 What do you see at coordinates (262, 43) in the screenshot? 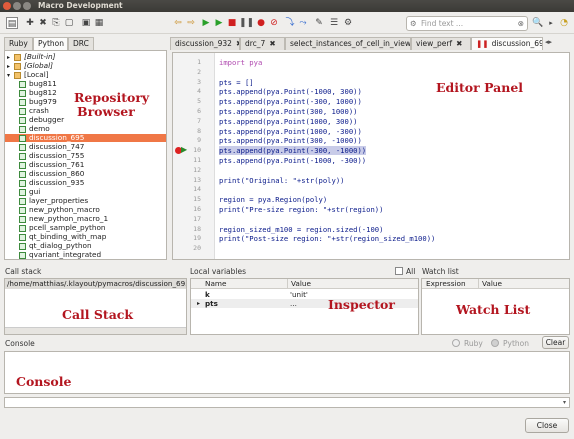
I see `editor-tab: drc_7 ✖` at bounding box center [262, 43].